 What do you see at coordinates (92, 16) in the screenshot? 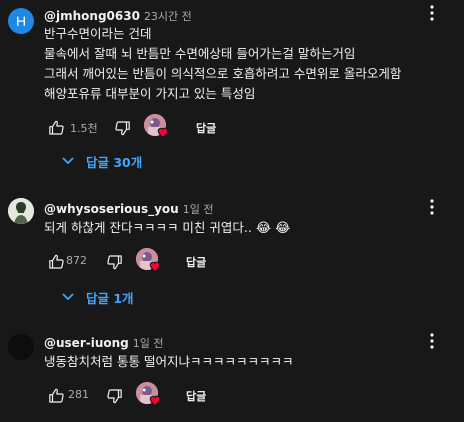
I see `comment-author: @jmhong0630` at bounding box center [92, 16].